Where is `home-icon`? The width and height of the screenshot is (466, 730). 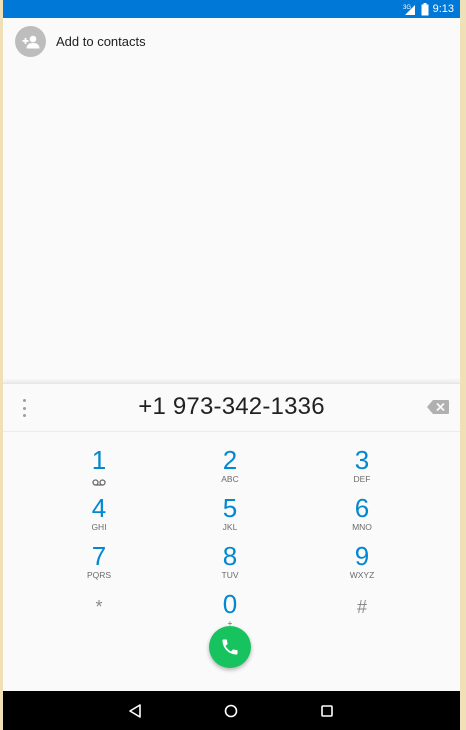 home-icon is located at coordinates (231, 711).